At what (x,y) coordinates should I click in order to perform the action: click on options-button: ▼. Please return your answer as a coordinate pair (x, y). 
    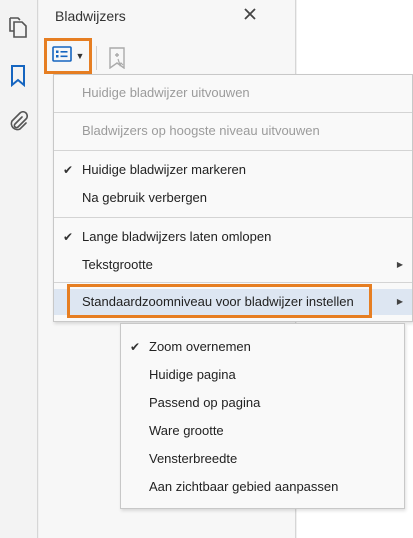
    Looking at the image, I should click on (68, 56).